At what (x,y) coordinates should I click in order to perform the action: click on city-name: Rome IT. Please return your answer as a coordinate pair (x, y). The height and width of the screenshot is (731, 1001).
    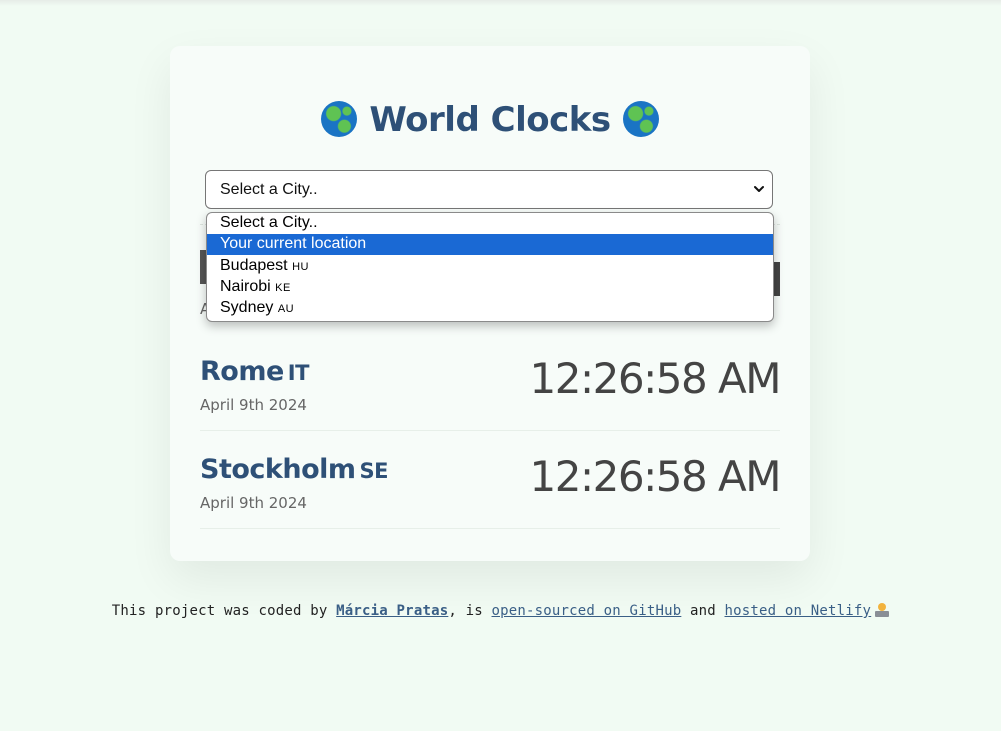
    Looking at the image, I should click on (254, 371).